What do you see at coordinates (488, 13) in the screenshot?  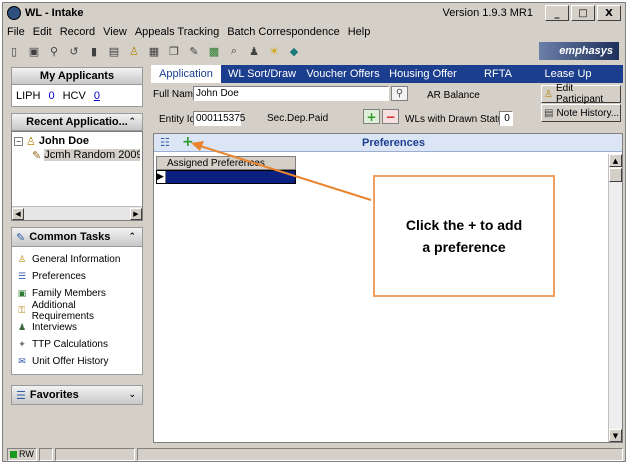 I see `version-label: Version 1.9.3 MR1` at bounding box center [488, 13].